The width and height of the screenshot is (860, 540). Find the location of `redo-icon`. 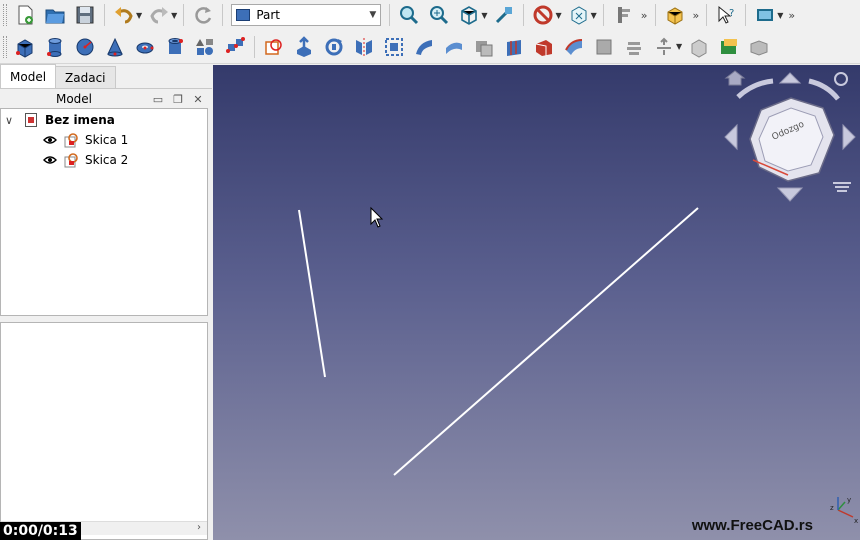

redo-icon is located at coordinates (159, 15).